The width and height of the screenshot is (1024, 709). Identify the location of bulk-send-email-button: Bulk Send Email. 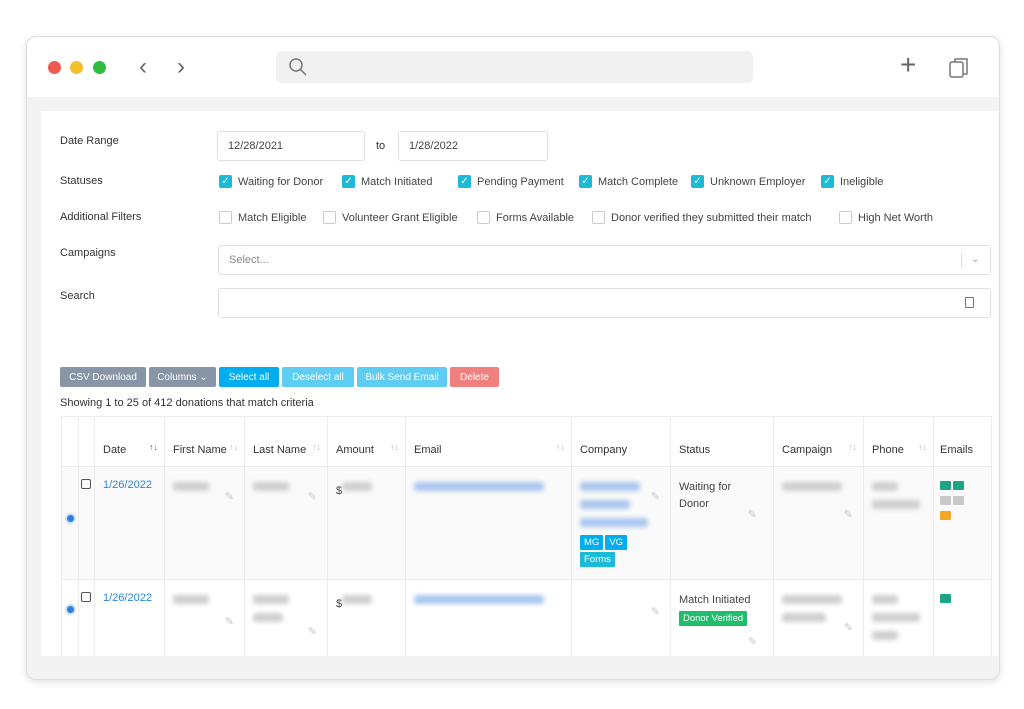
(402, 377).